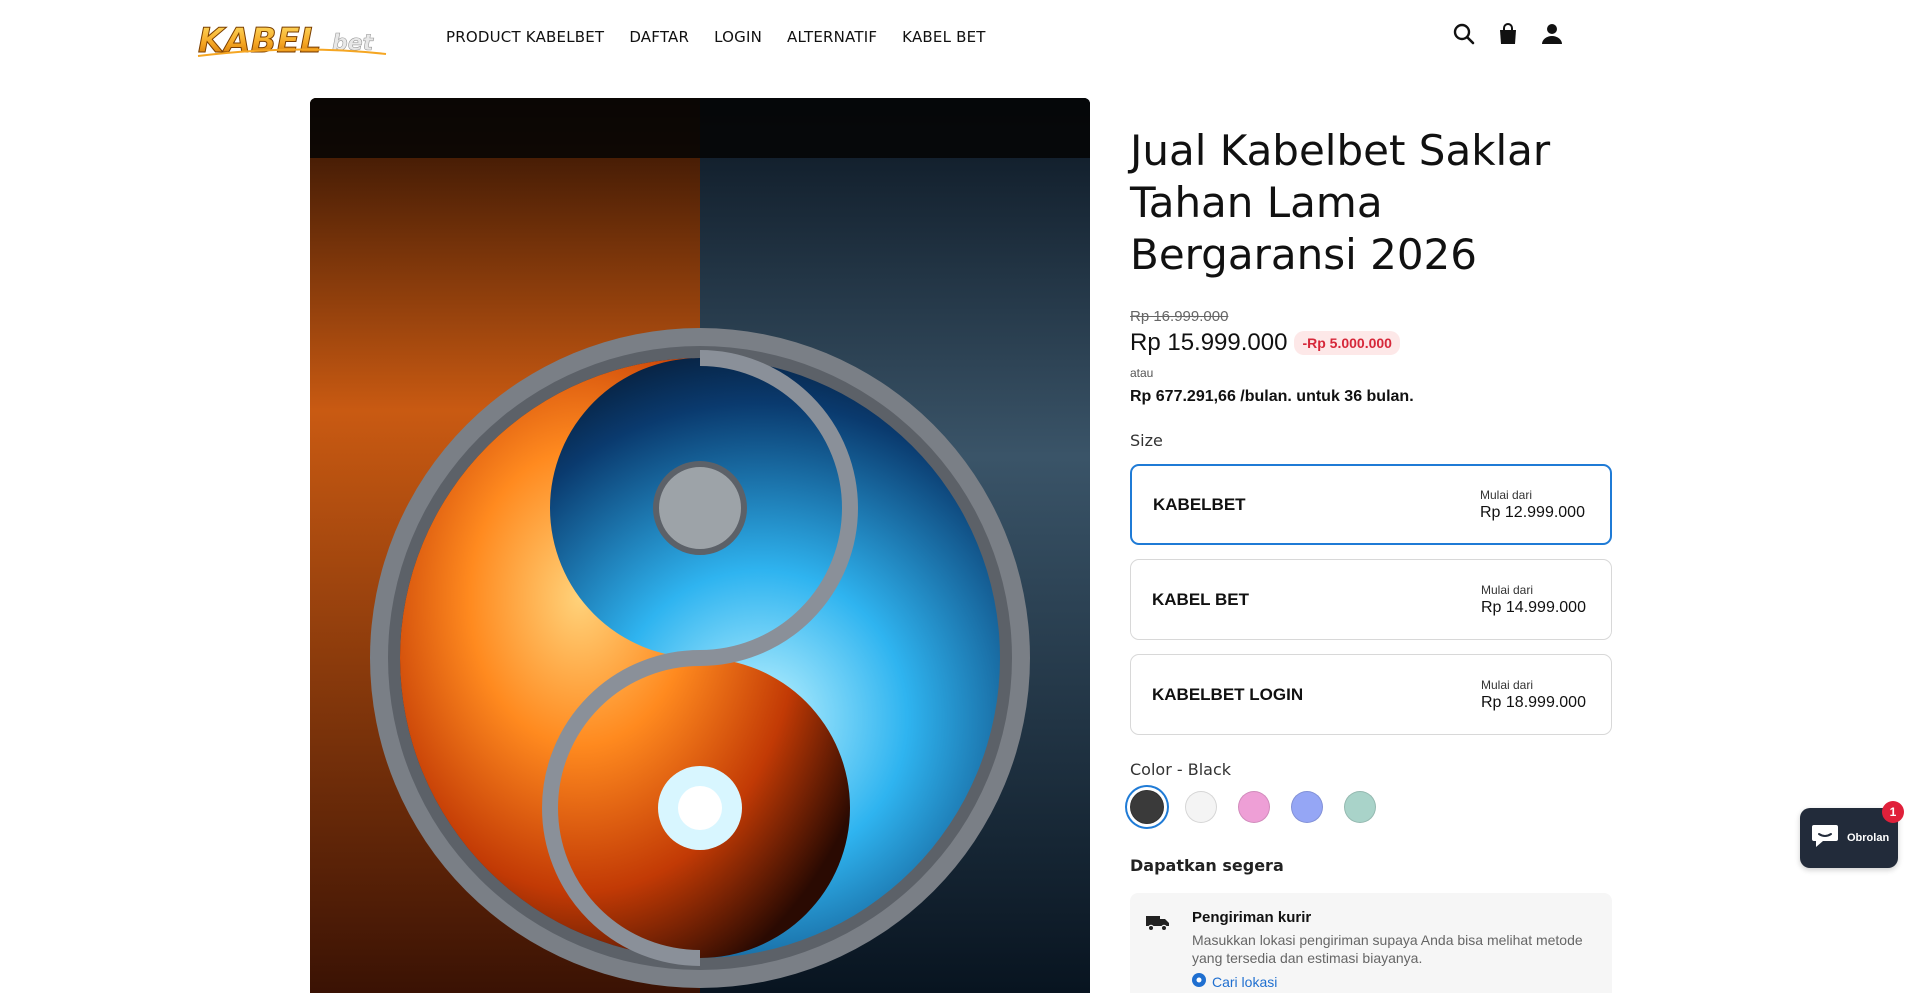  What do you see at coordinates (1371, 694) in the screenshot?
I see `size-option-kabelbet-login: KABELBET LOGIN Mulai dari Rp 18.999.000` at bounding box center [1371, 694].